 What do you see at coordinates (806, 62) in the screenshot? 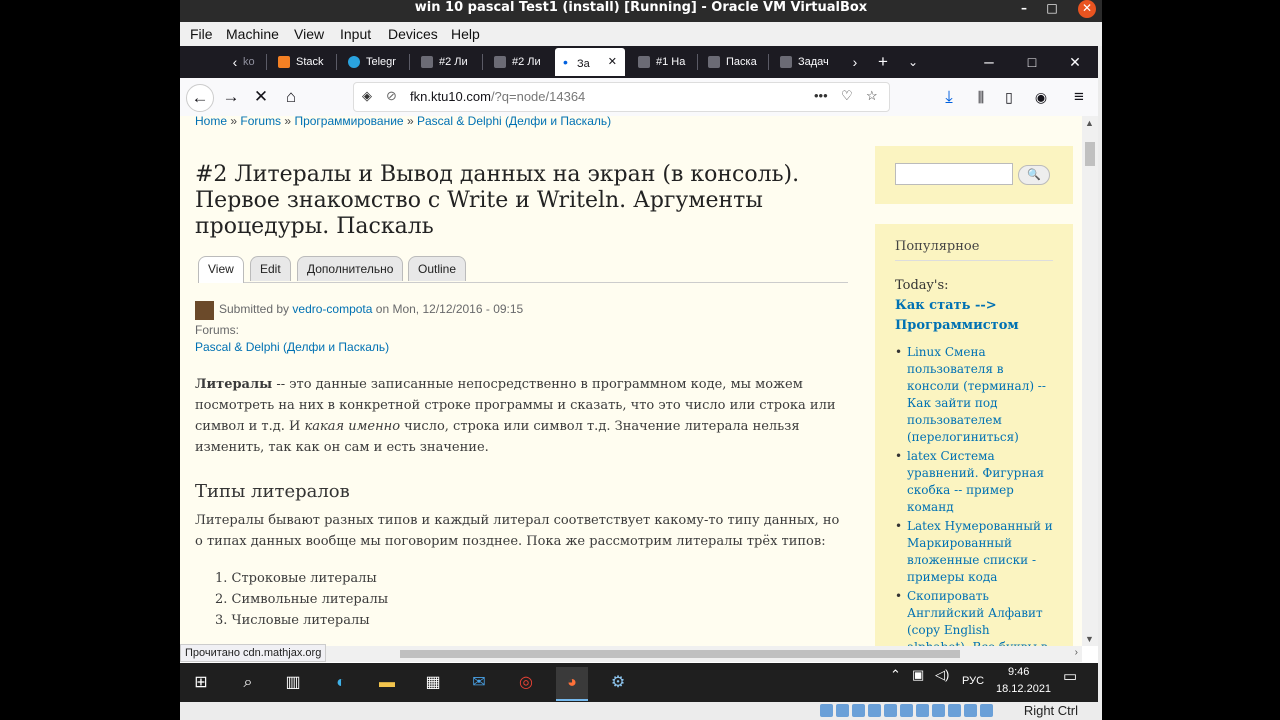
I see `tab-8: Задач` at bounding box center [806, 62].